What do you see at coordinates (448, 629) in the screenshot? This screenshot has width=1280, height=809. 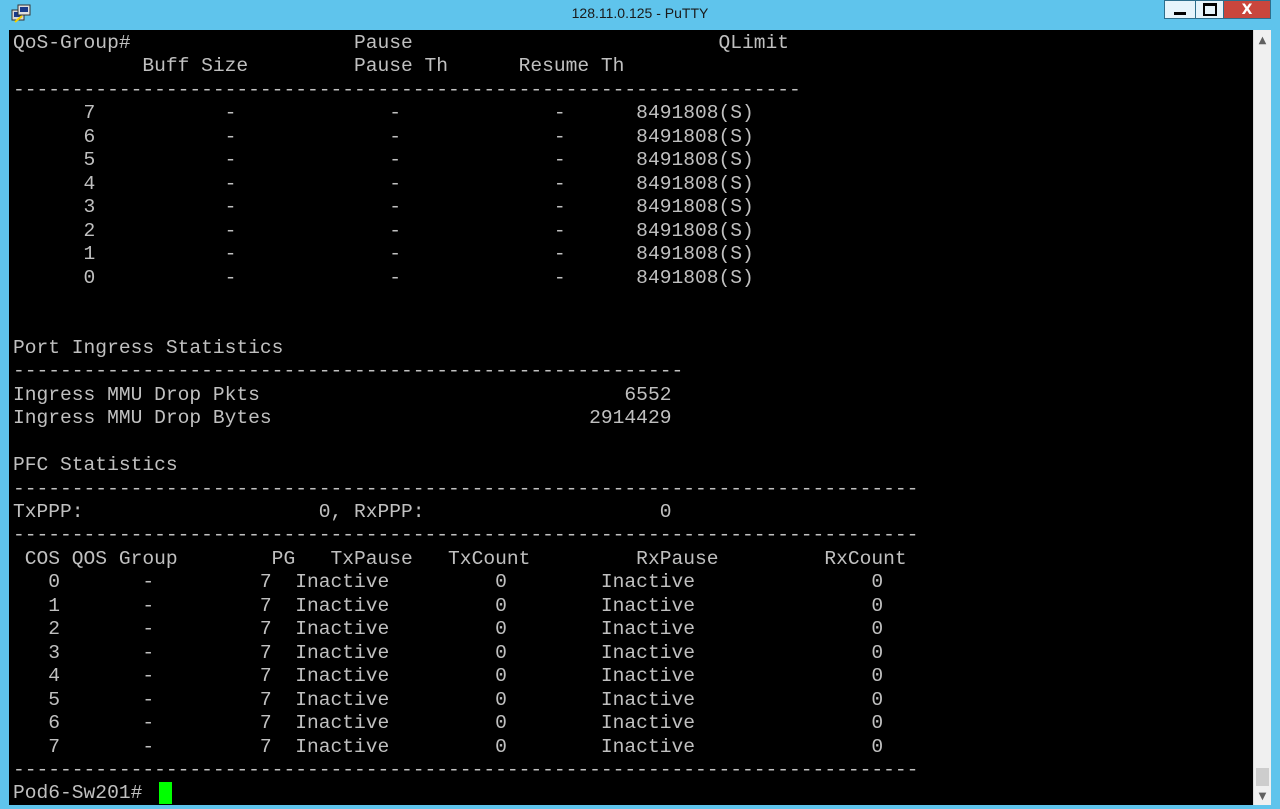 I see `terminal-line: 2 - 7 Inactive 0 Inactive 0` at bounding box center [448, 629].